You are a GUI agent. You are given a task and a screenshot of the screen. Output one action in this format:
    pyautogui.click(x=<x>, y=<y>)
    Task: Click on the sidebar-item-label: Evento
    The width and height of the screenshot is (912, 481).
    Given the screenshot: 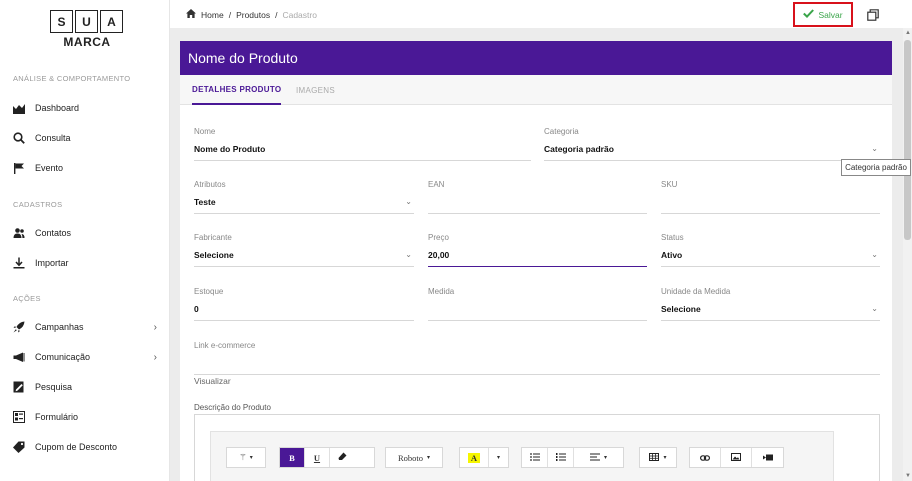 What is the action you would take?
    pyautogui.click(x=49, y=168)
    